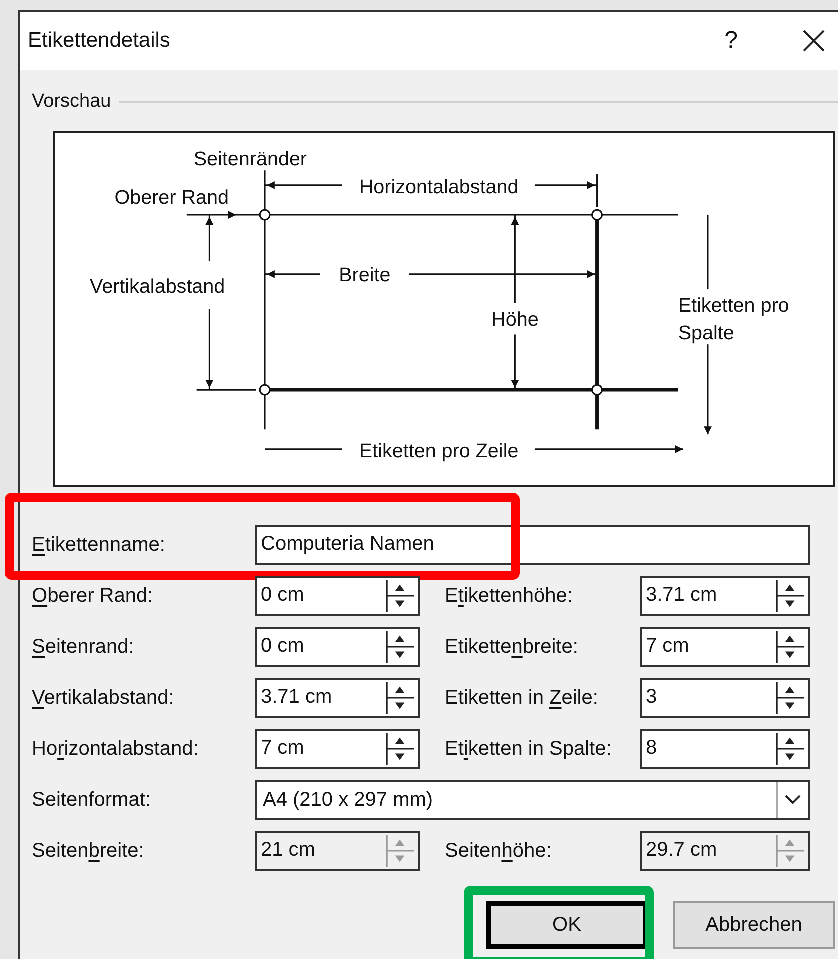 The width and height of the screenshot is (838, 959). What do you see at coordinates (731, 41) in the screenshot?
I see `help-button: ?` at bounding box center [731, 41].